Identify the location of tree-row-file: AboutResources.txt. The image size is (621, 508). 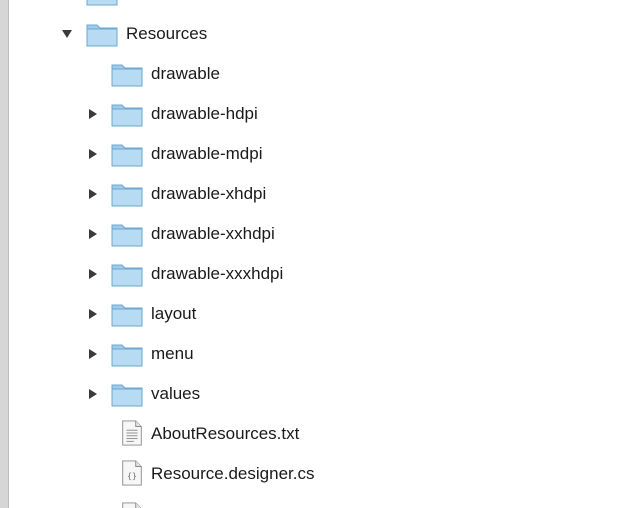
(310, 434).